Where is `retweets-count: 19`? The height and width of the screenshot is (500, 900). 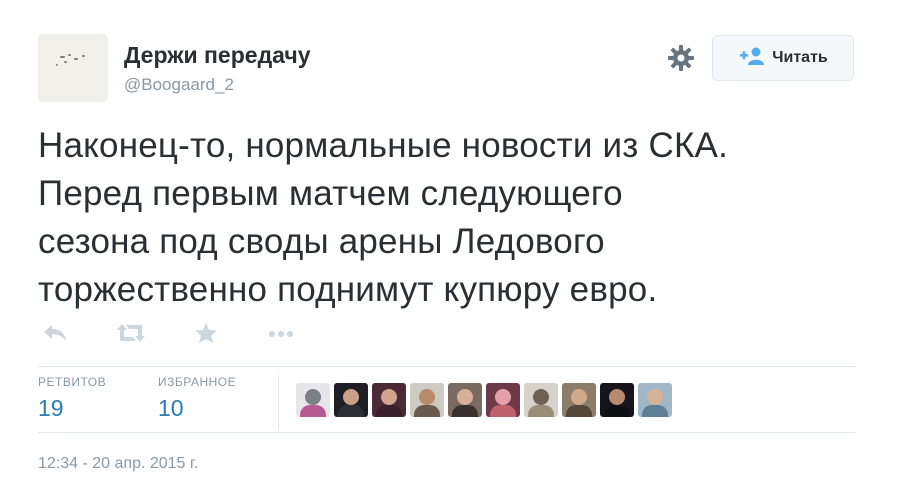
retweets-count: 19 is located at coordinates (51, 408).